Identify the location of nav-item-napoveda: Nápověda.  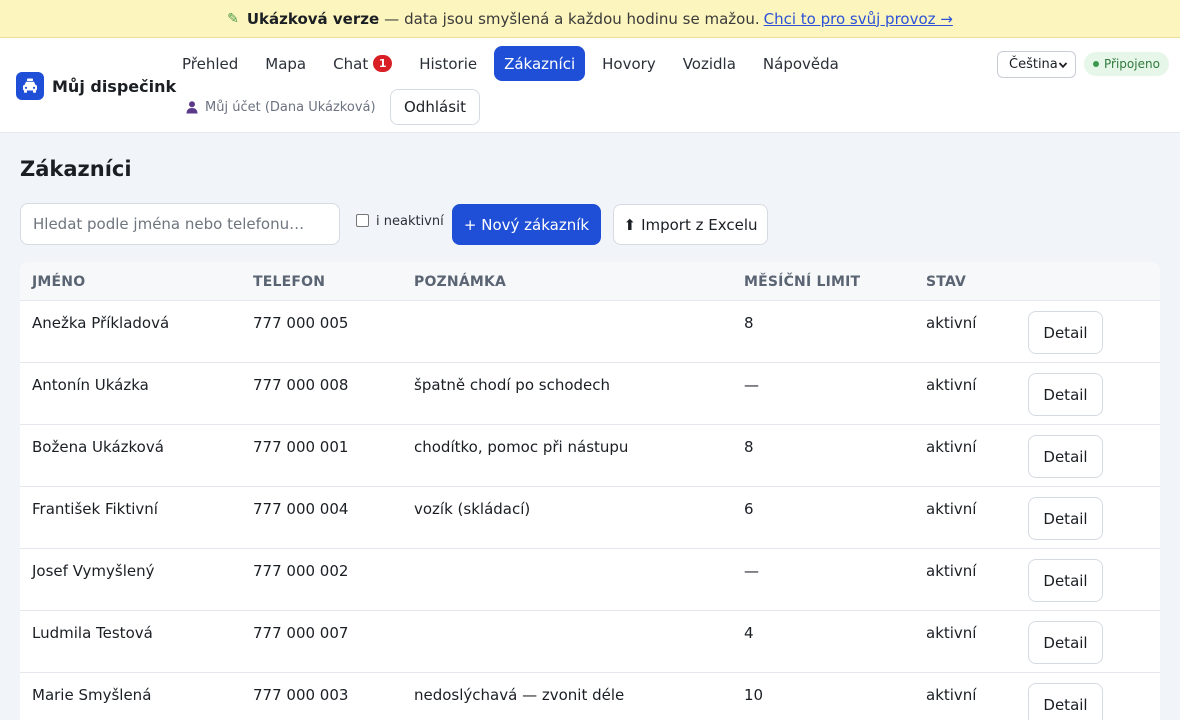
(801, 63).